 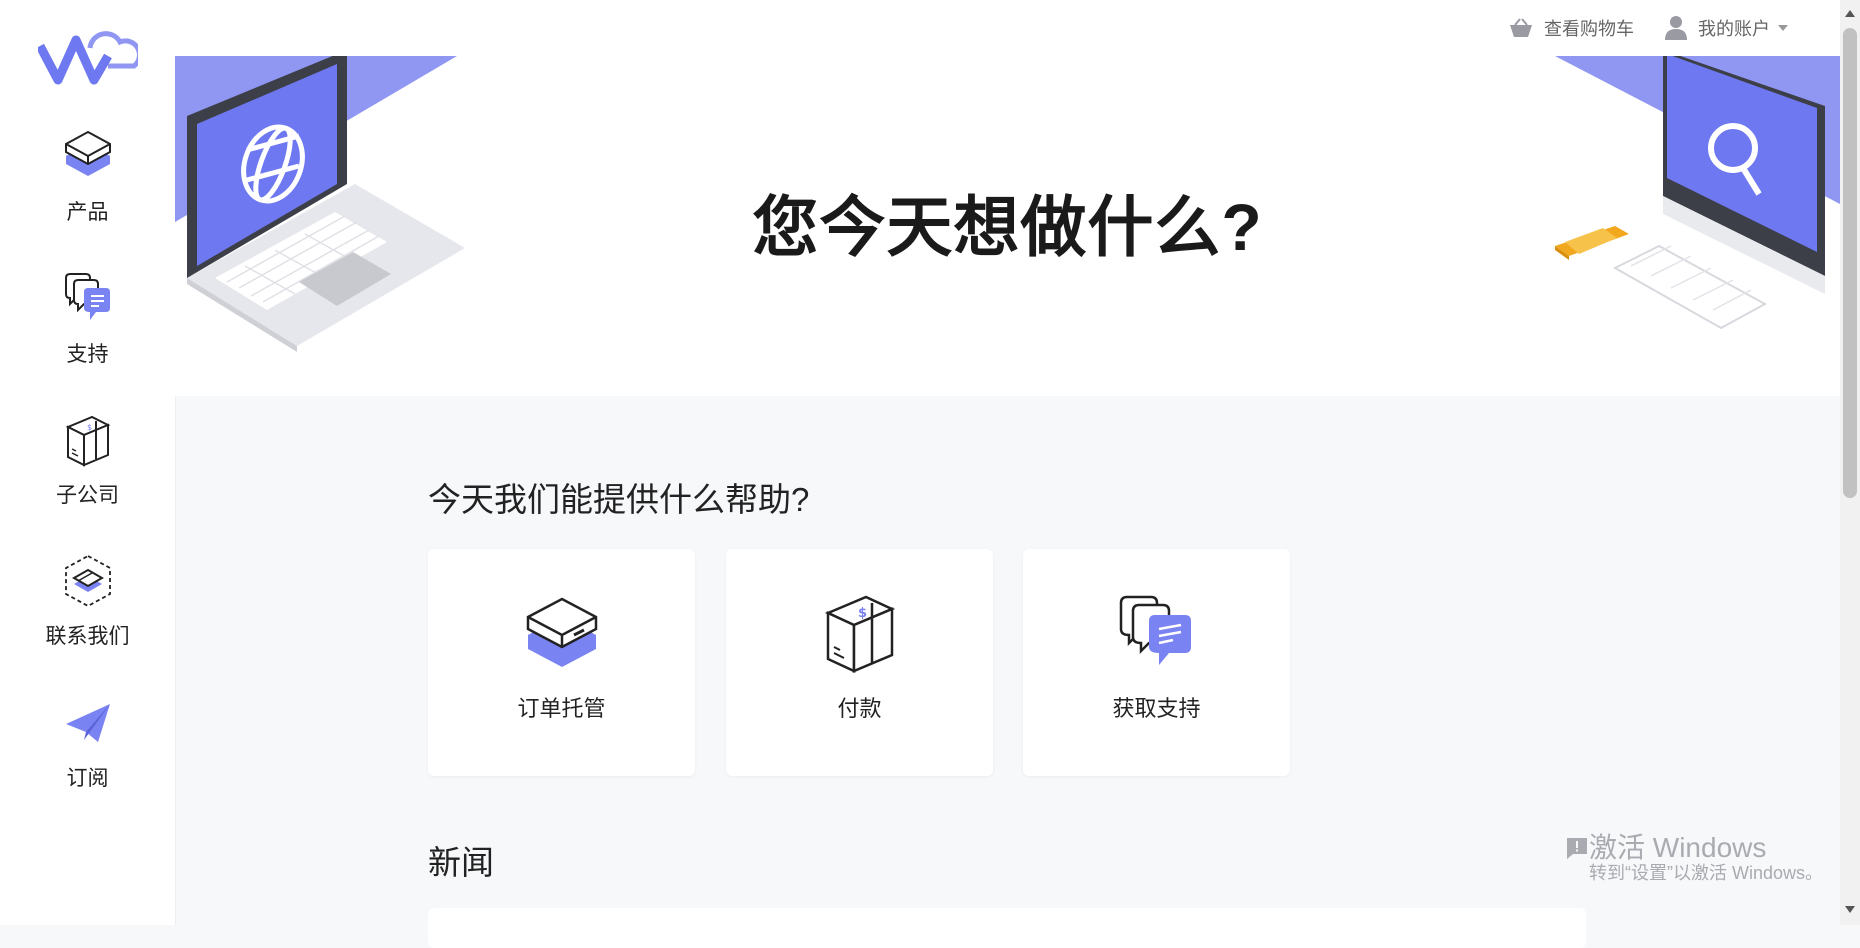 What do you see at coordinates (87, 614) in the screenshot?
I see `sidebar-item-contact: 联系我们` at bounding box center [87, 614].